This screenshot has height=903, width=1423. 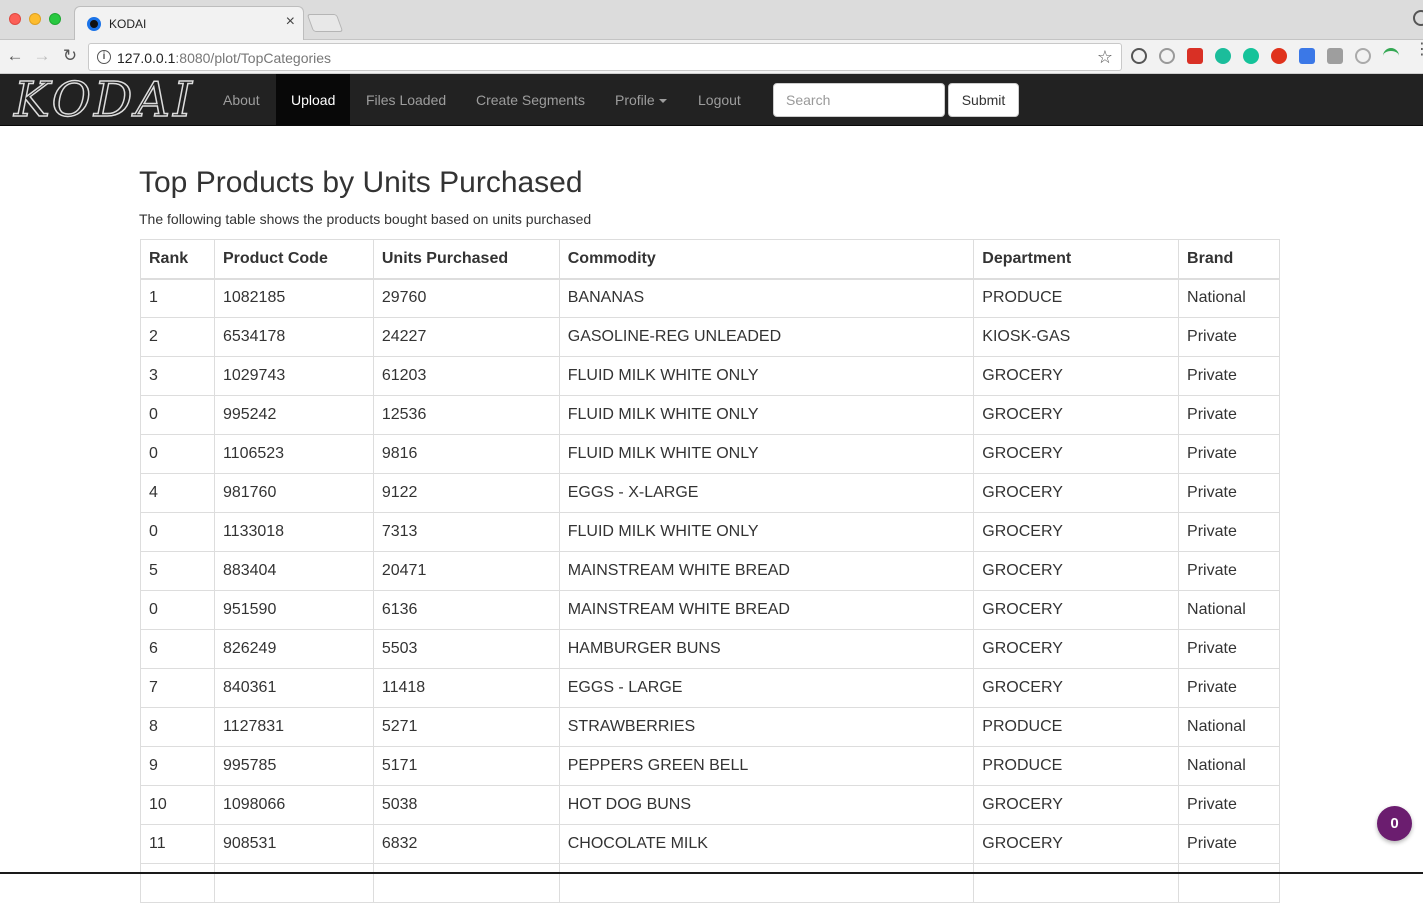 What do you see at coordinates (1076, 259) in the screenshot?
I see `header-department: Department` at bounding box center [1076, 259].